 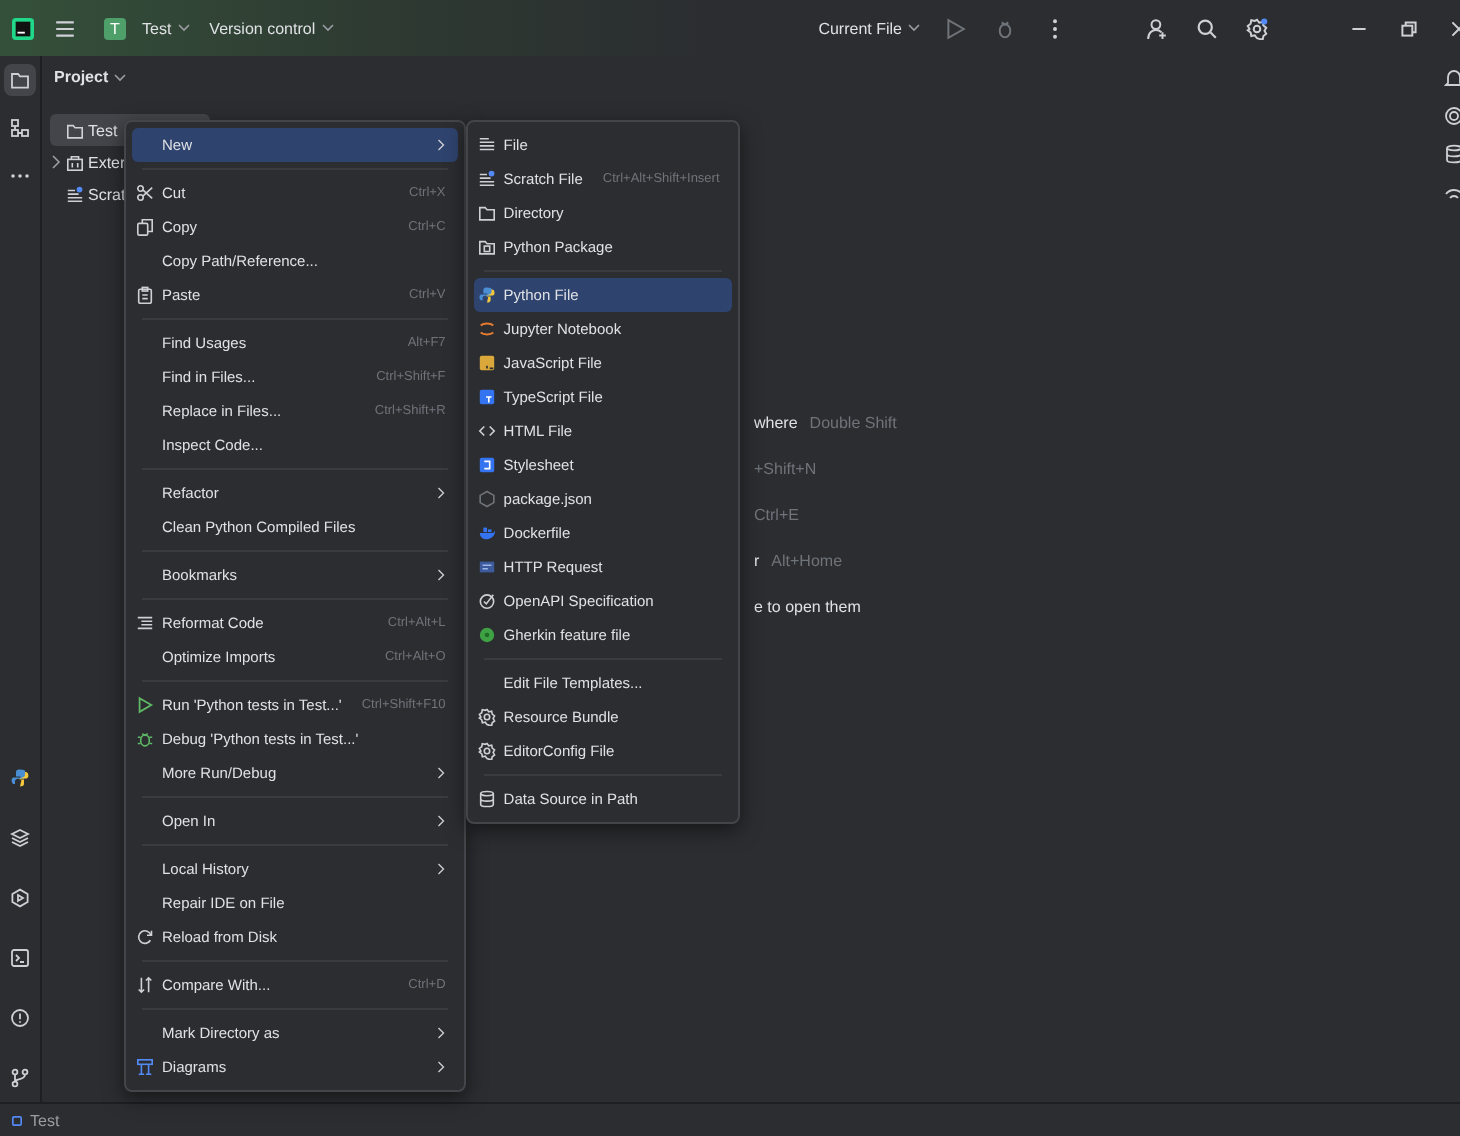 I want to click on hint-text: where, so click(x=776, y=423).